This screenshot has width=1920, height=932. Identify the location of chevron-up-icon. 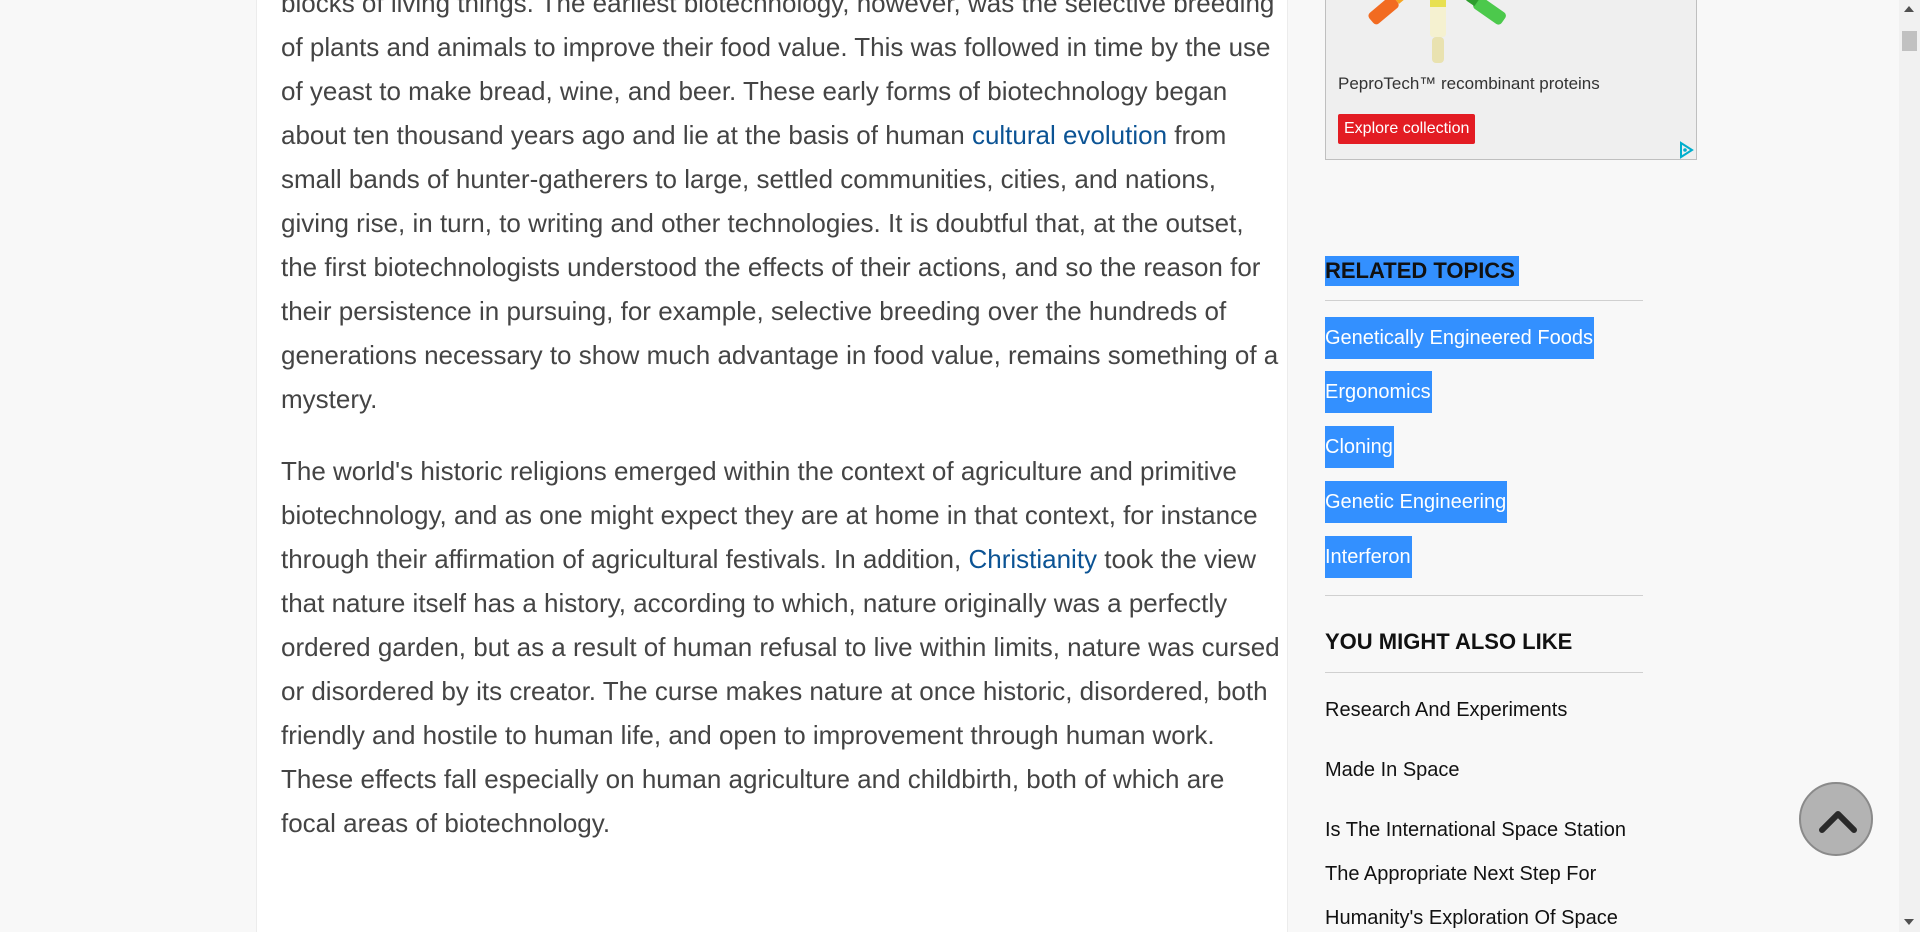
(1838, 822).